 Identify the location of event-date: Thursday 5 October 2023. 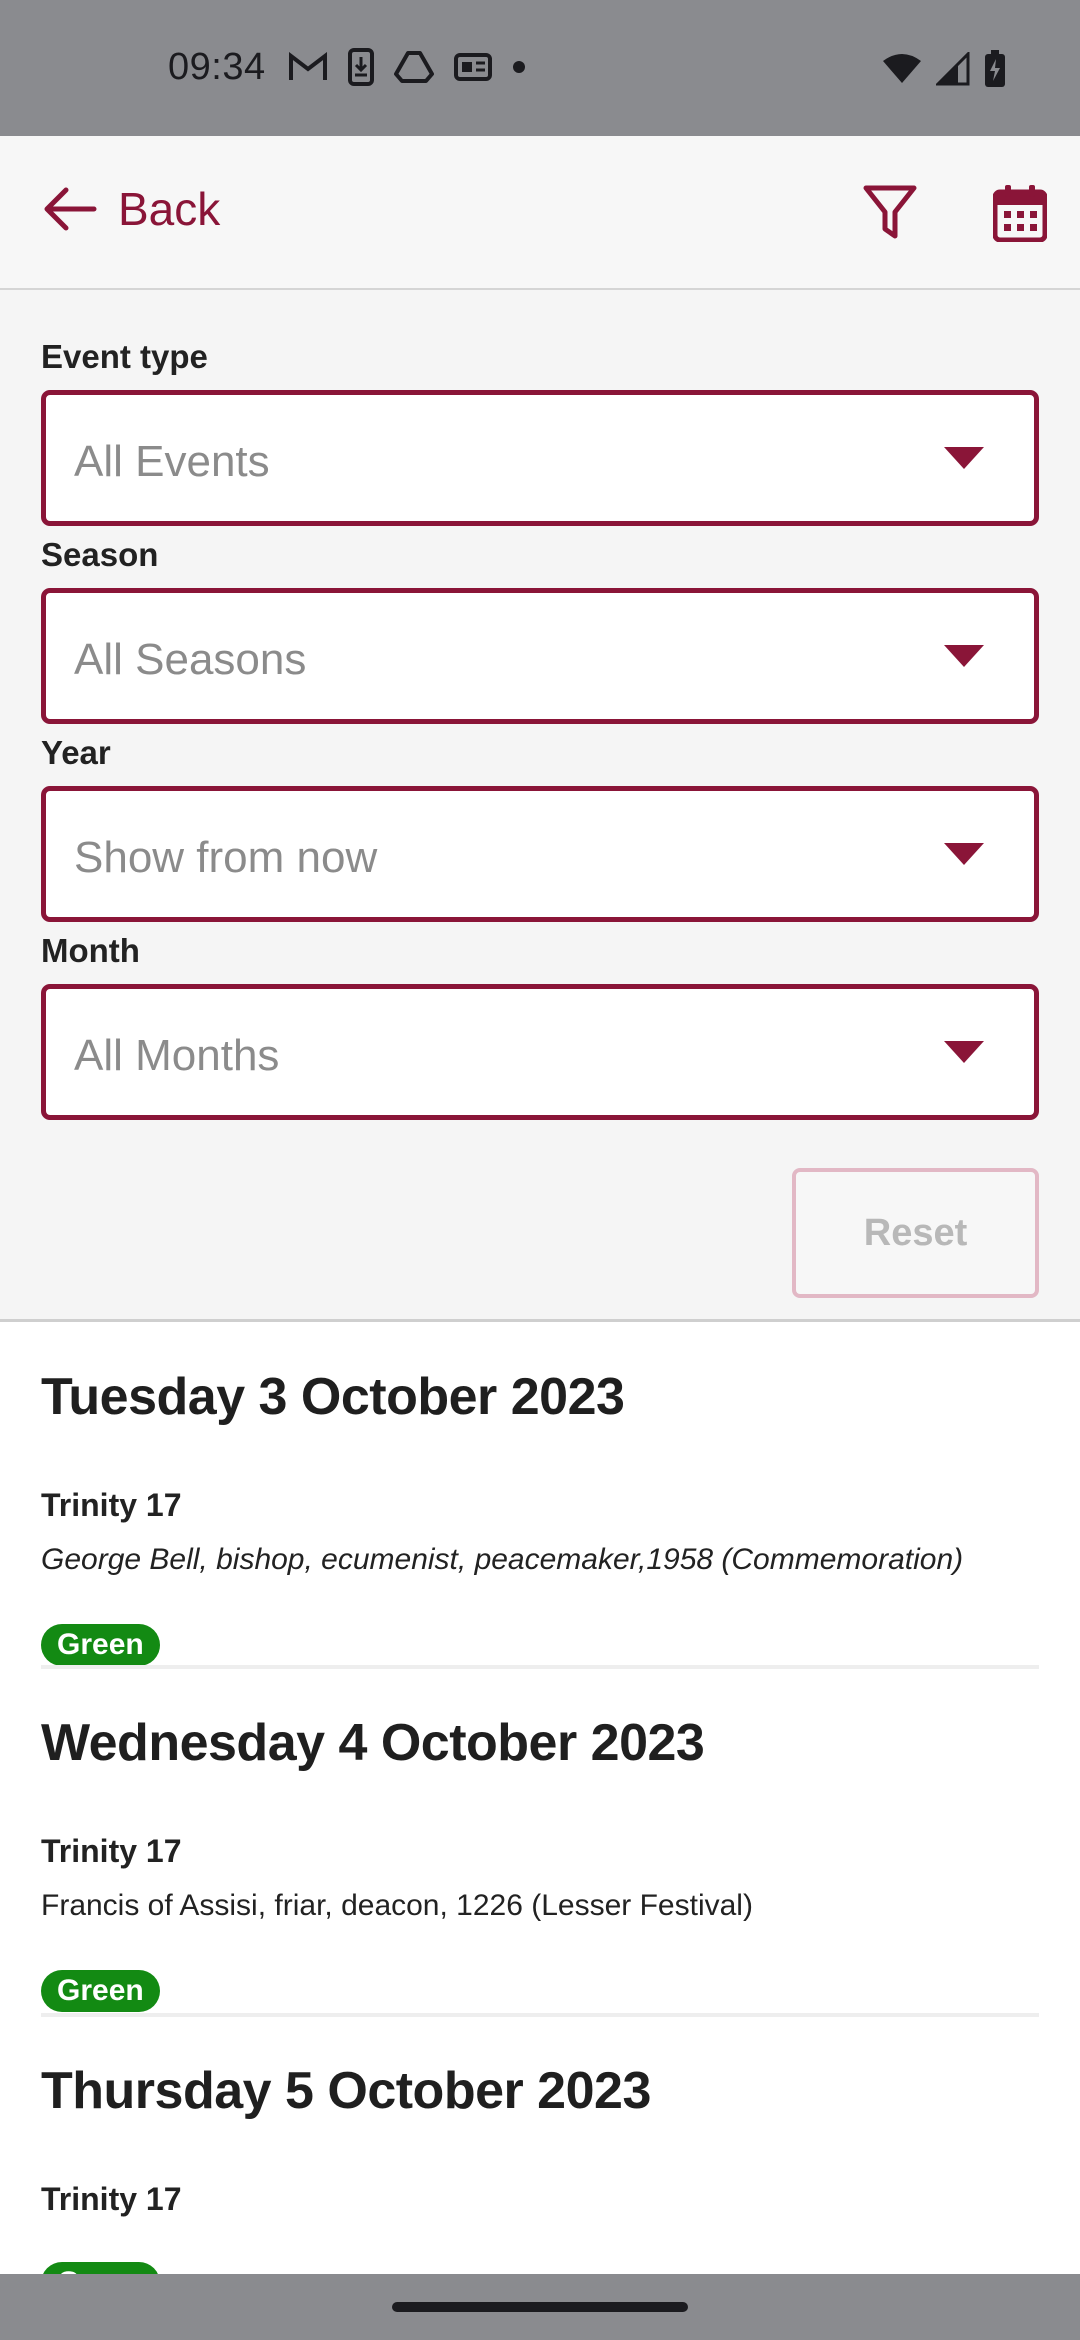
(346, 2091).